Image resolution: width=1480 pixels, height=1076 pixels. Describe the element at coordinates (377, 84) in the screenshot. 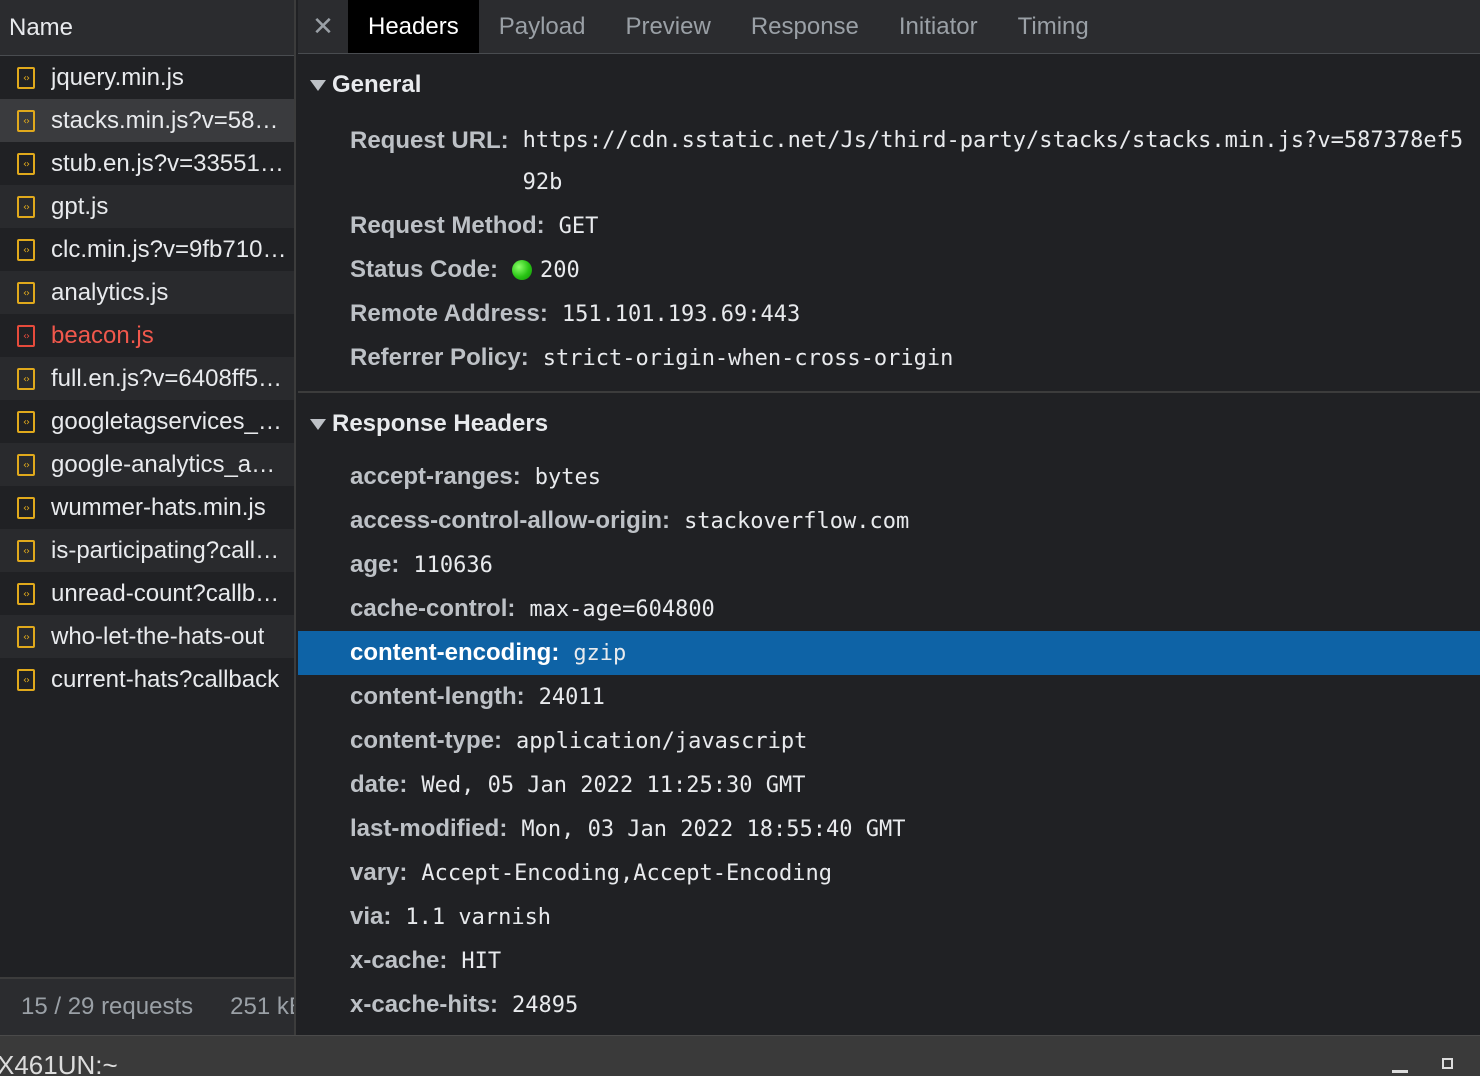

I see `general-section-title: General` at that location.